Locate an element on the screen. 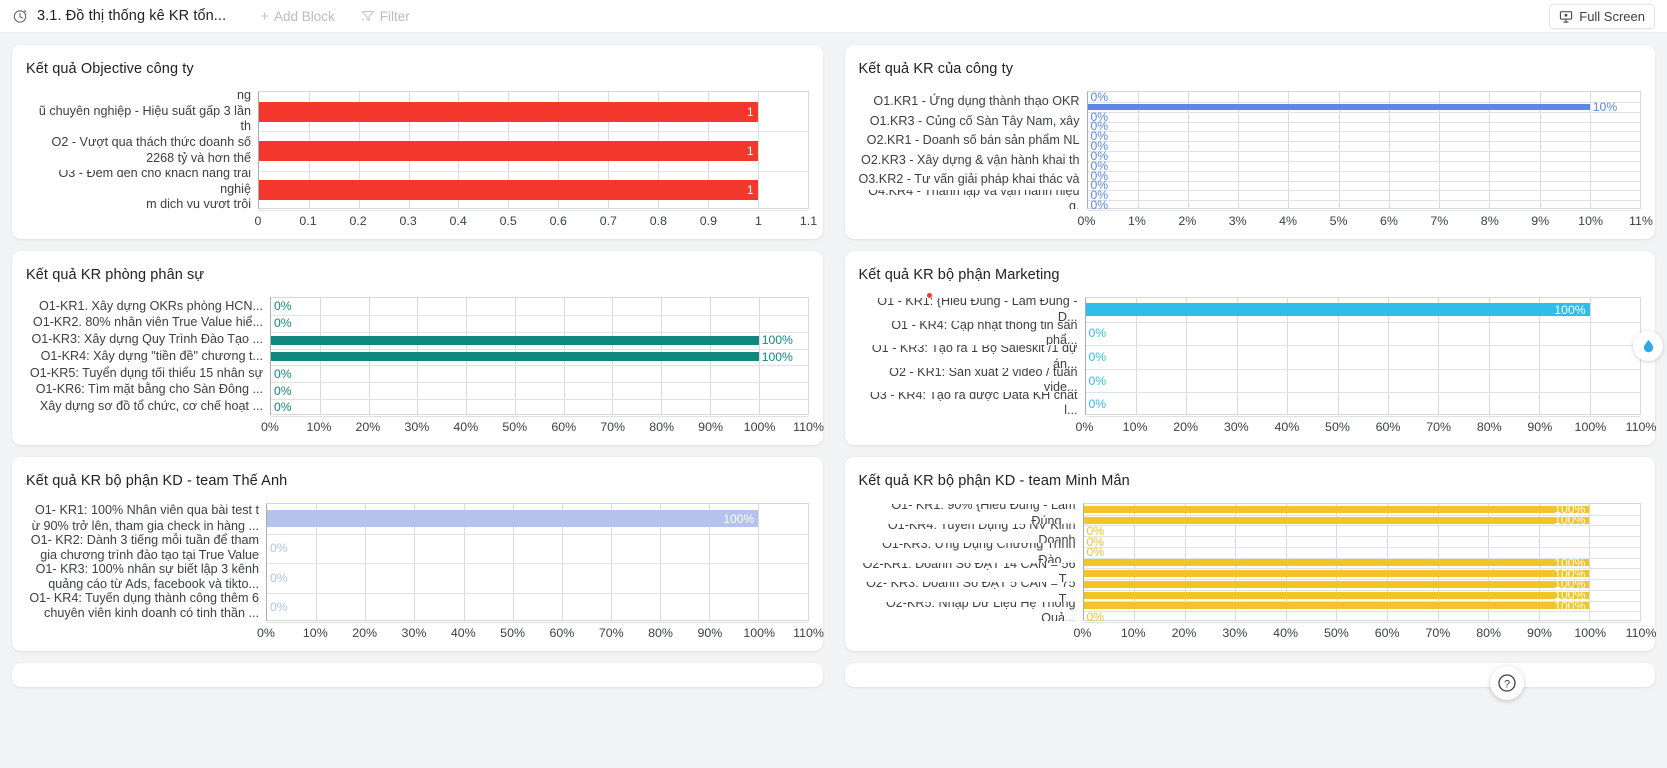 The width and height of the screenshot is (1667, 768). bars-plot: 0% 10% 0% 0% 0% 0% 0% 0% 0% 0% 0% 0% is located at coordinates (1363, 151).